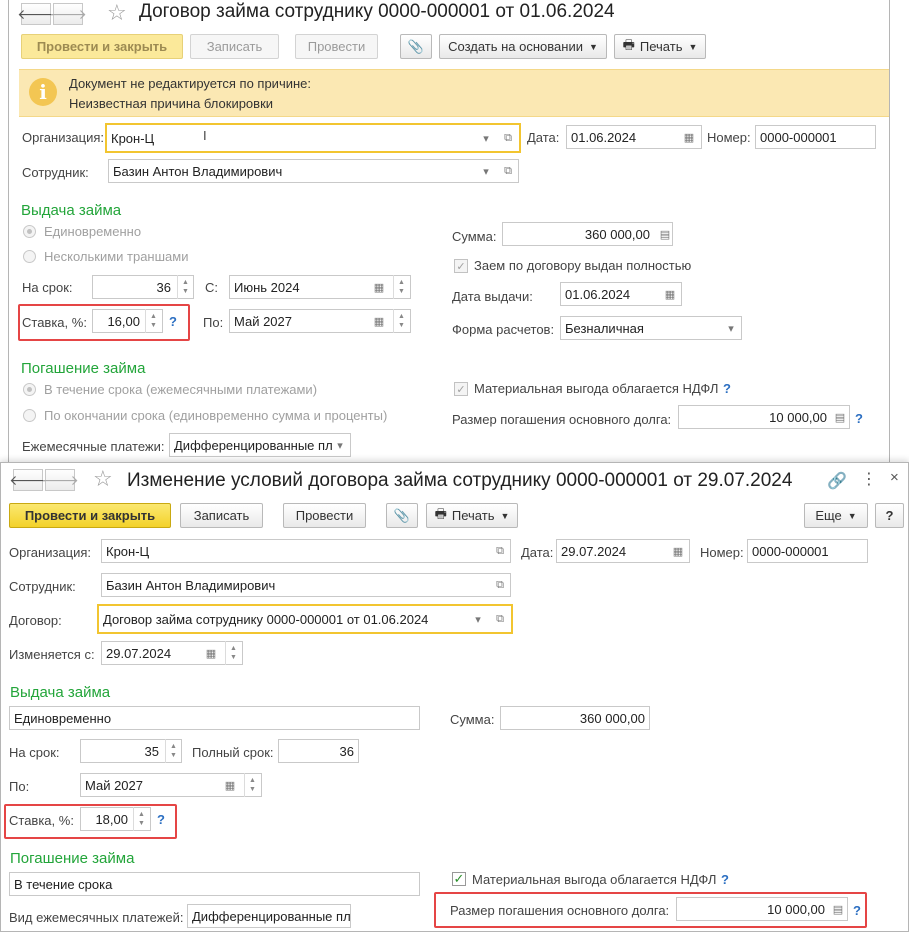  Describe the element at coordinates (29, 415) in the screenshot. I see `radio-repay-end` at that location.